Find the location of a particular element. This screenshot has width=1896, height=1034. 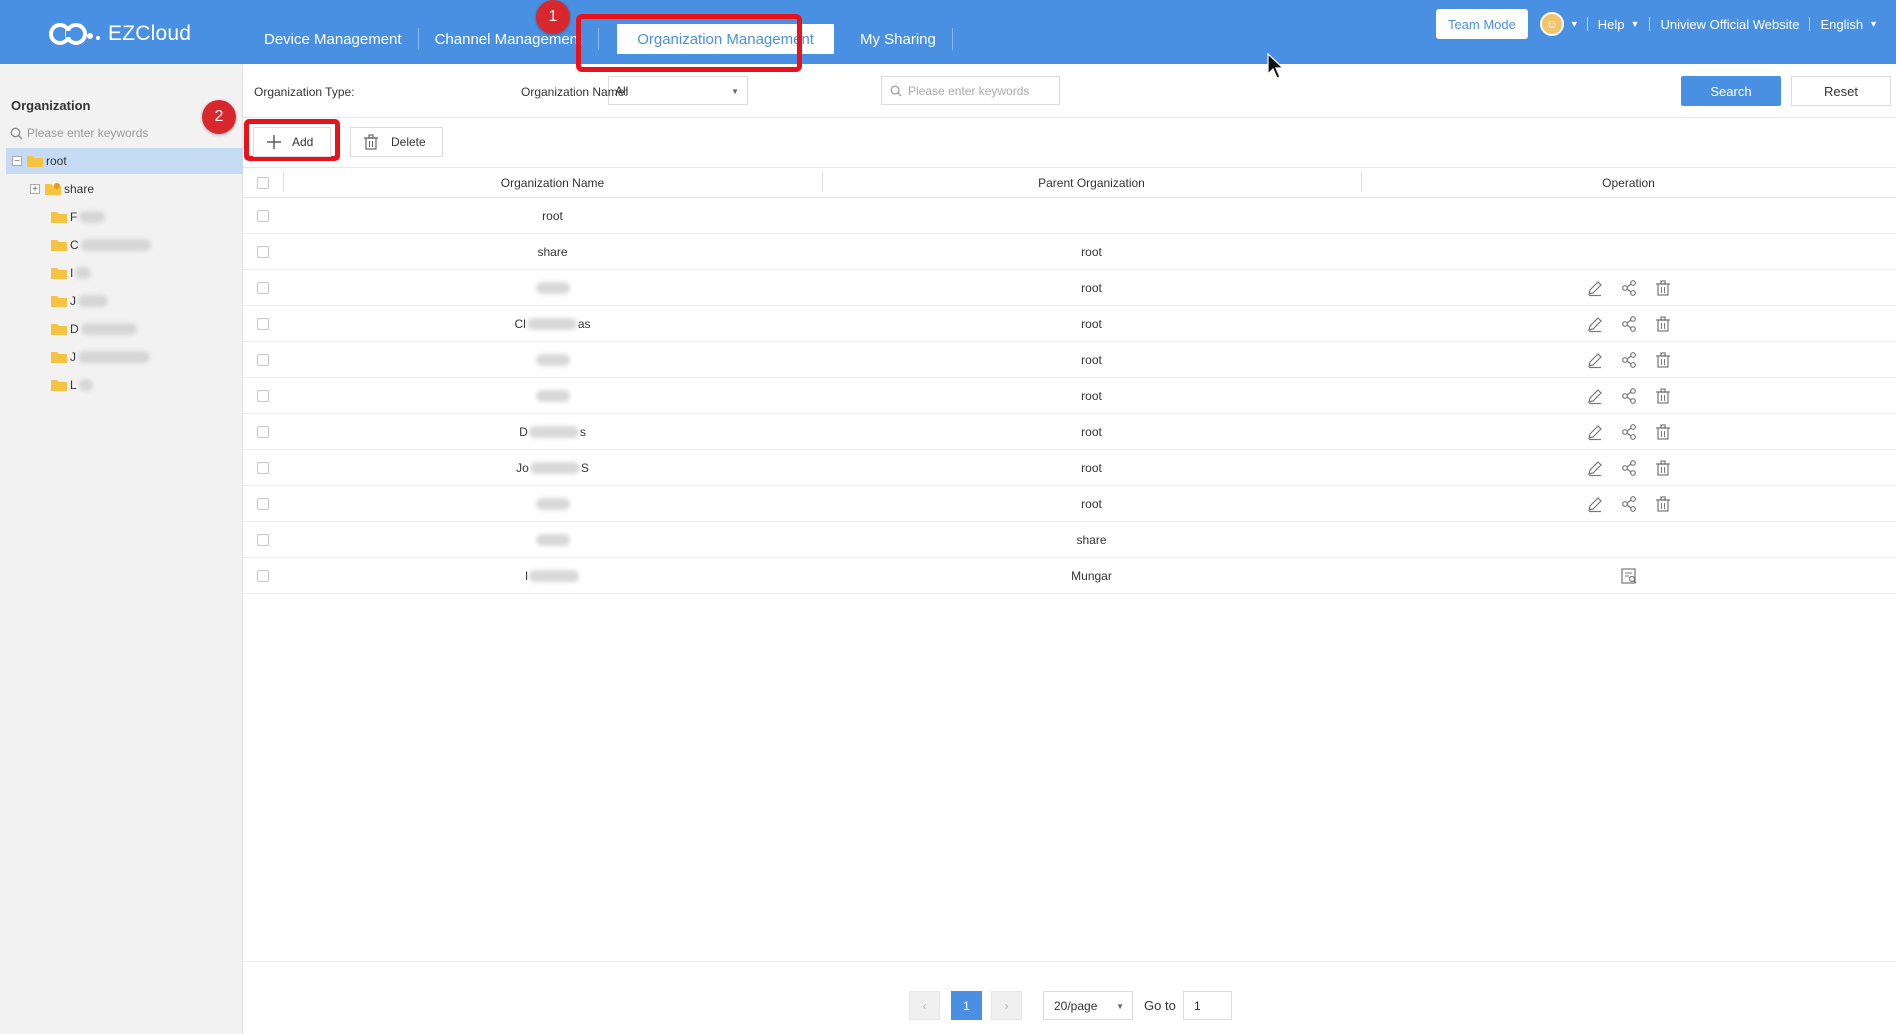

tree-node-leaf: F is located at coordinates (78, 217).